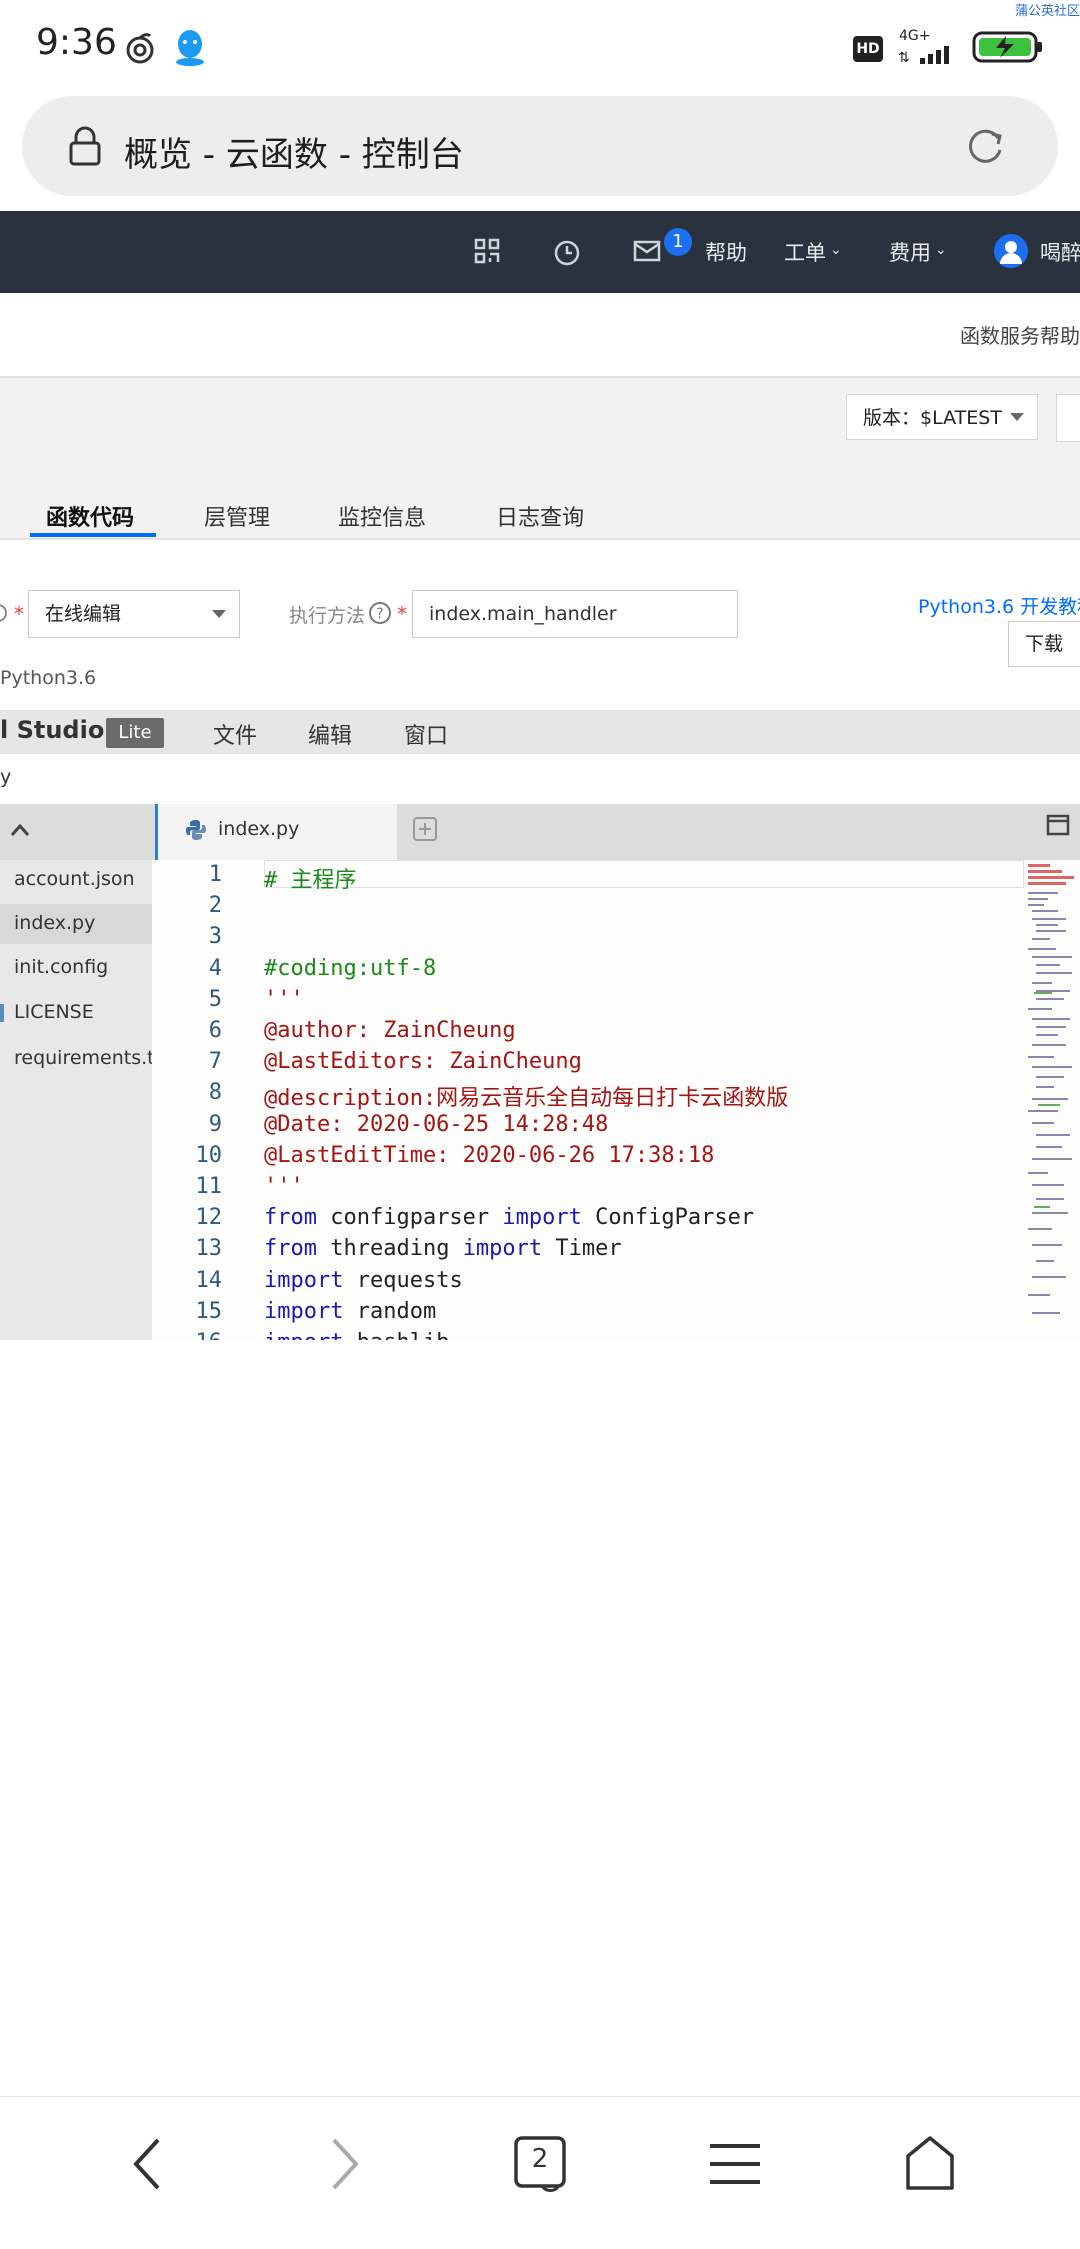  What do you see at coordinates (215, 1061) in the screenshot?
I see `line-number: 7` at bounding box center [215, 1061].